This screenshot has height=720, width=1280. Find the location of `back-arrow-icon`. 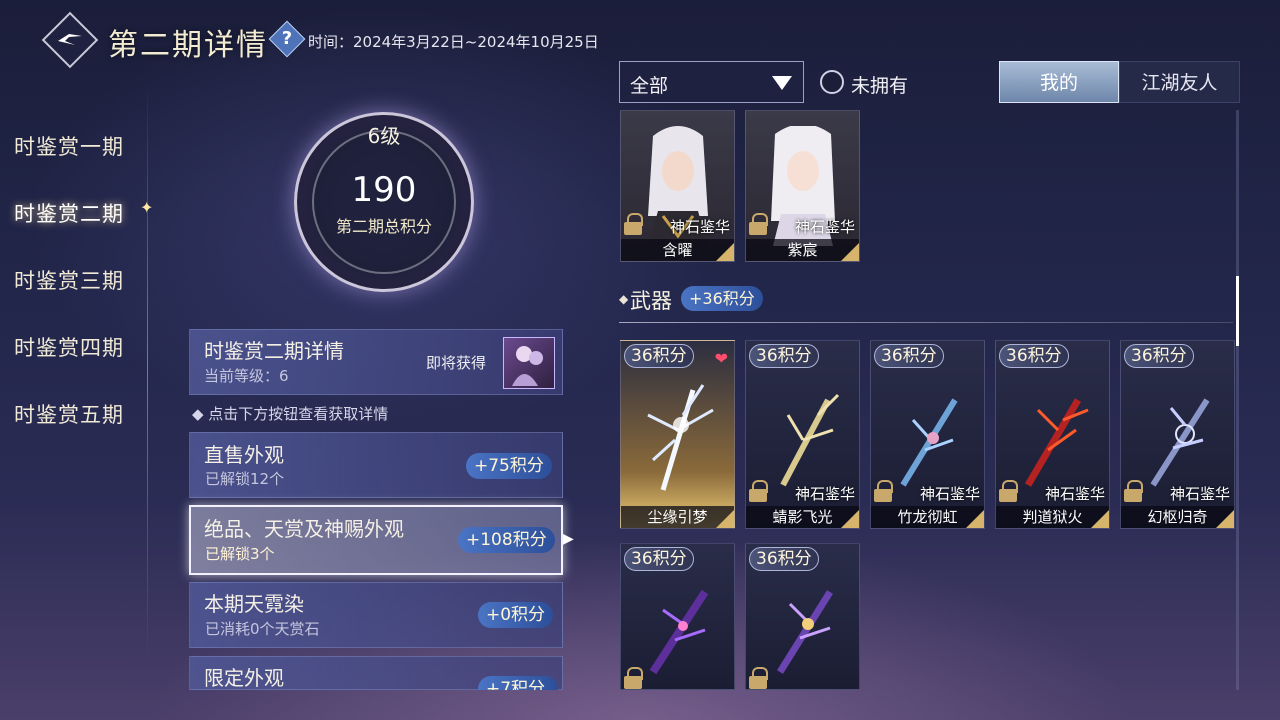

back-arrow-icon is located at coordinates (70, 39).